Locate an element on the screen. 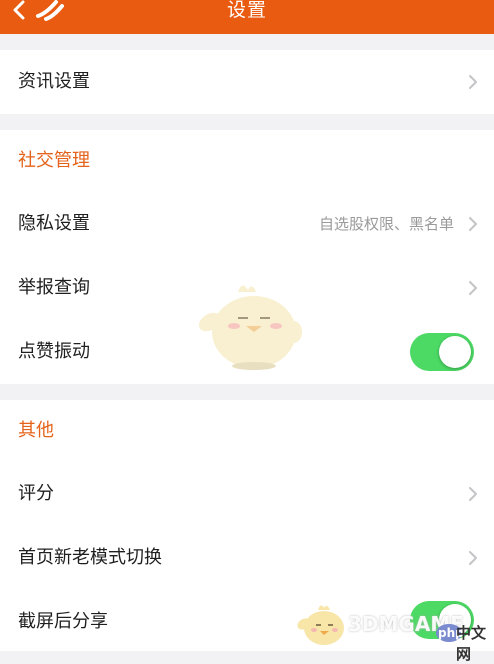  like-vibrate-toggle is located at coordinates (442, 352).